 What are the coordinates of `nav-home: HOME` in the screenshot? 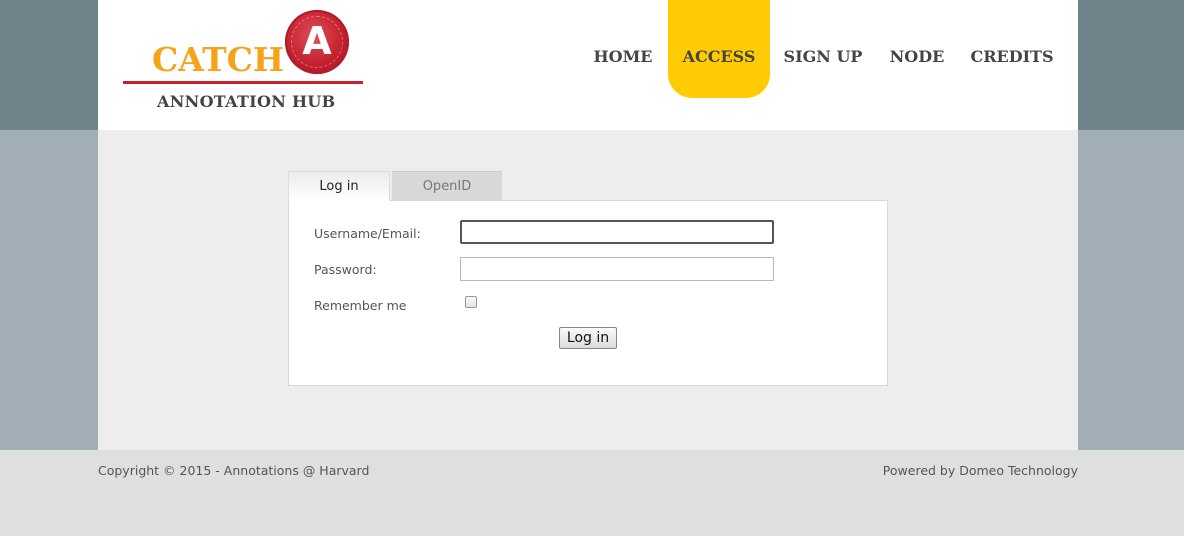 It's located at (623, 49).